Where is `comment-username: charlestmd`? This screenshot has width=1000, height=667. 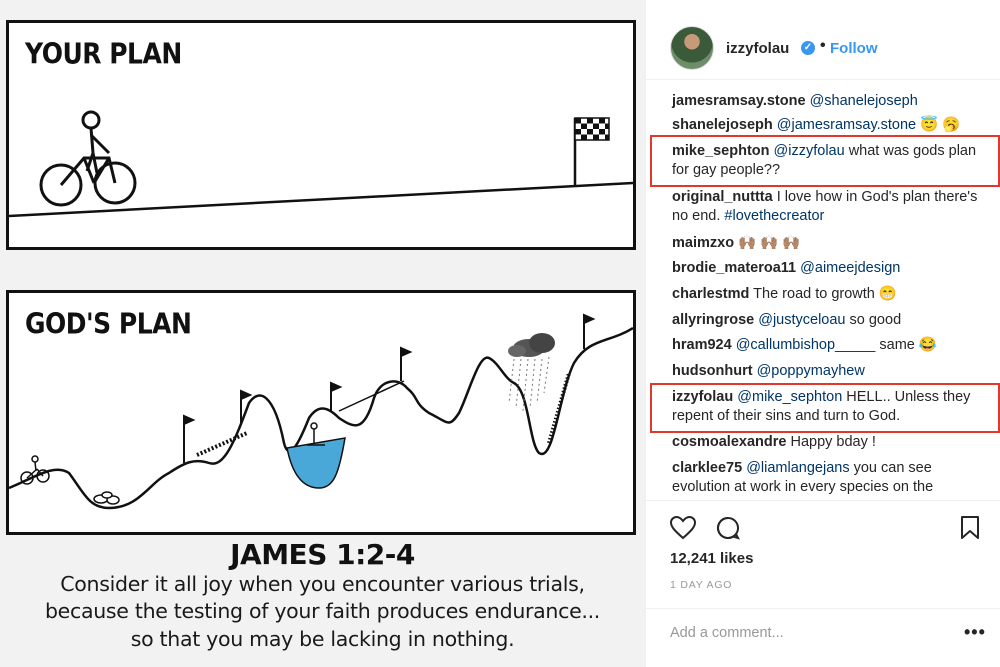
comment-username: charlestmd is located at coordinates (710, 294).